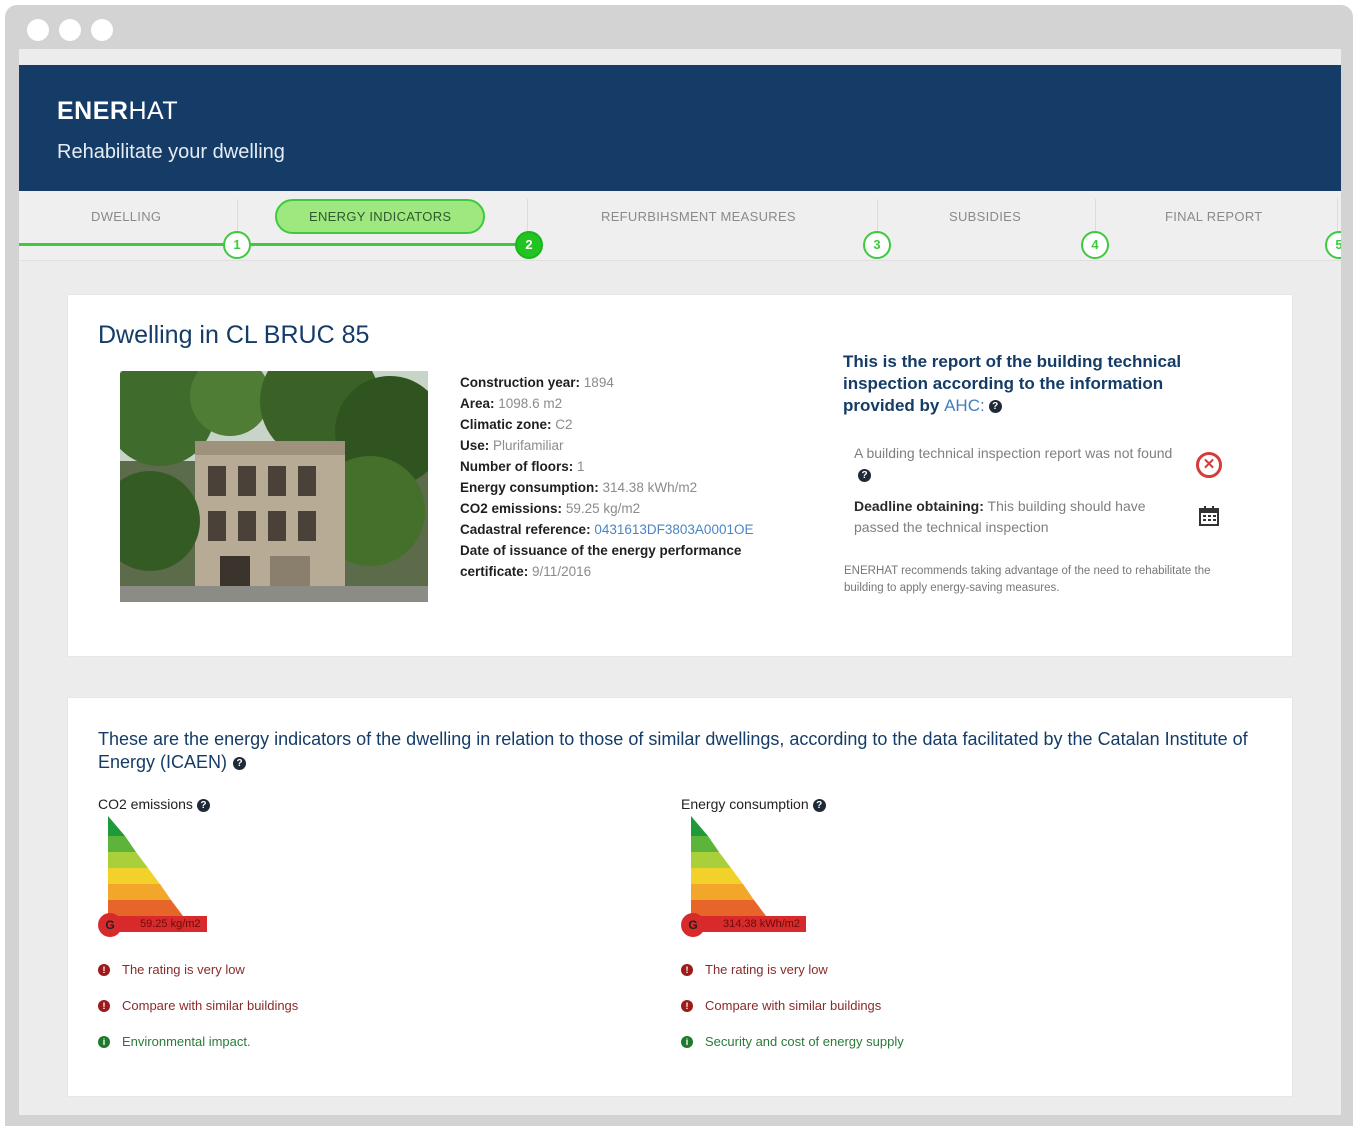 The height and width of the screenshot is (1126, 1353). I want to click on step-3-circle: 3, so click(877, 245).